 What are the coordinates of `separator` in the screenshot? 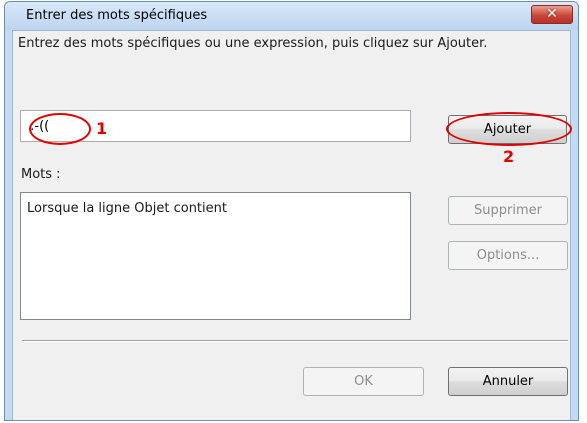 It's located at (295, 341).